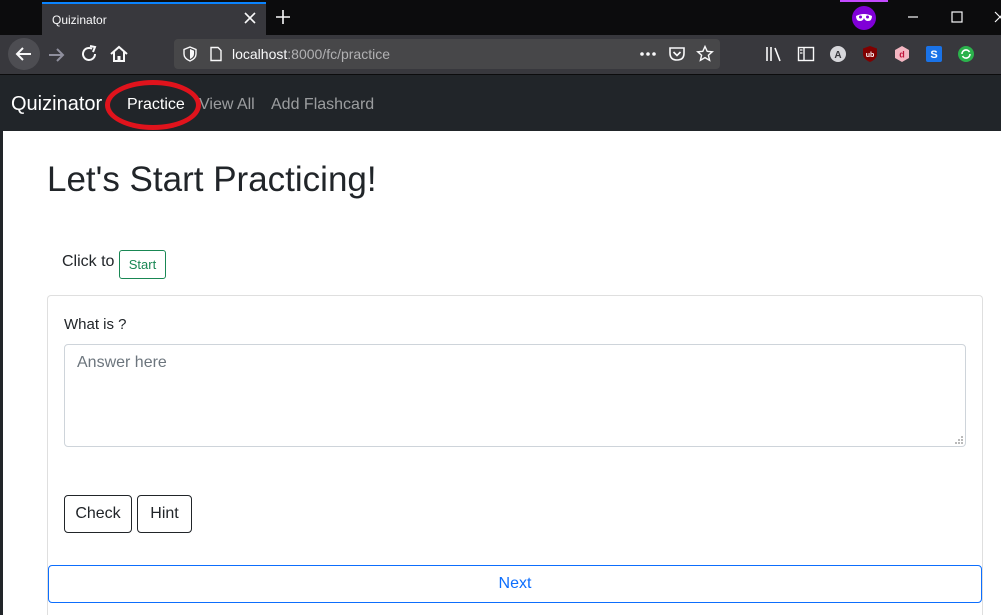  What do you see at coordinates (89, 54) in the screenshot?
I see `reload-icon` at bounding box center [89, 54].